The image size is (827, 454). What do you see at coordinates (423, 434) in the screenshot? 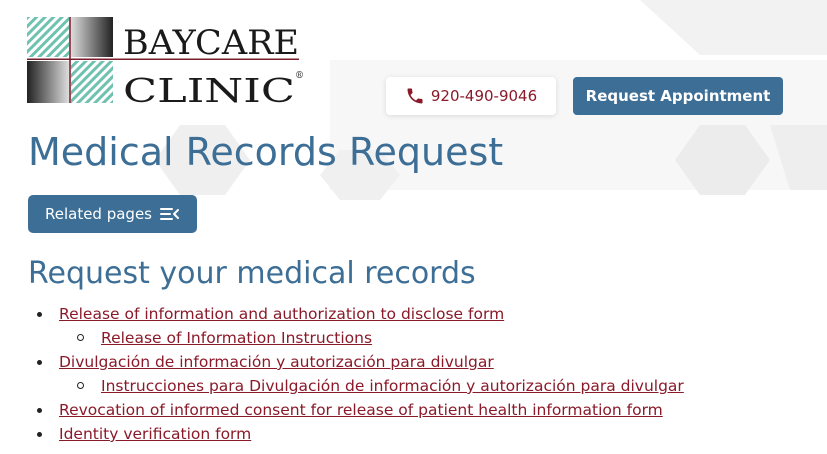
I see `list-item: Identity verification form` at bounding box center [423, 434].